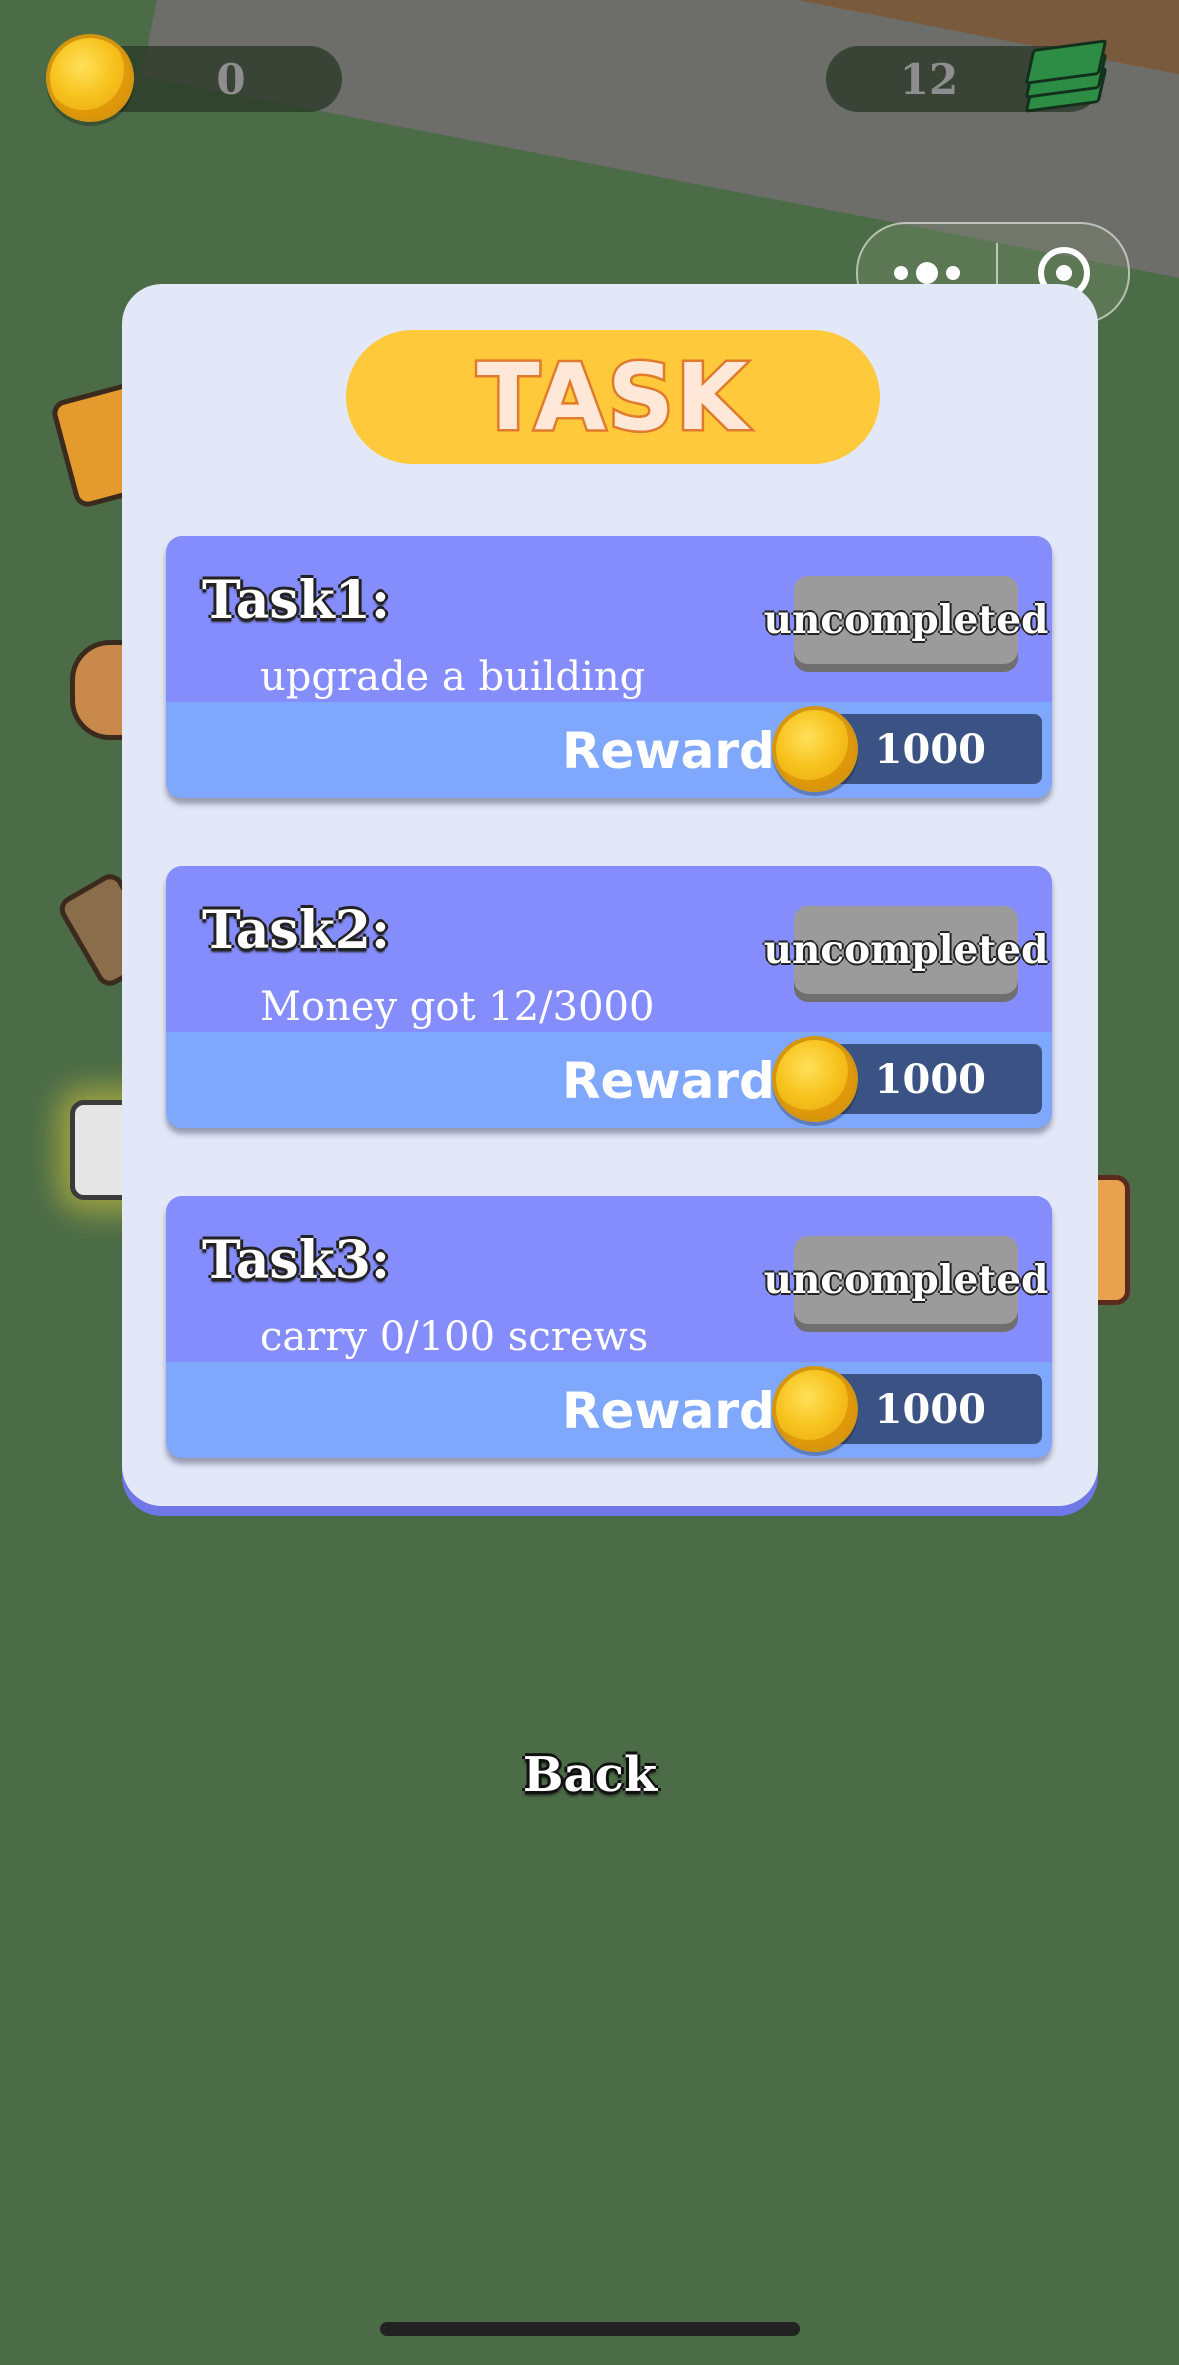 The image size is (1179, 2365). What do you see at coordinates (454, 1337) in the screenshot?
I see `task-description: carry 0/100 screws` at bounding box center [454, 1337].